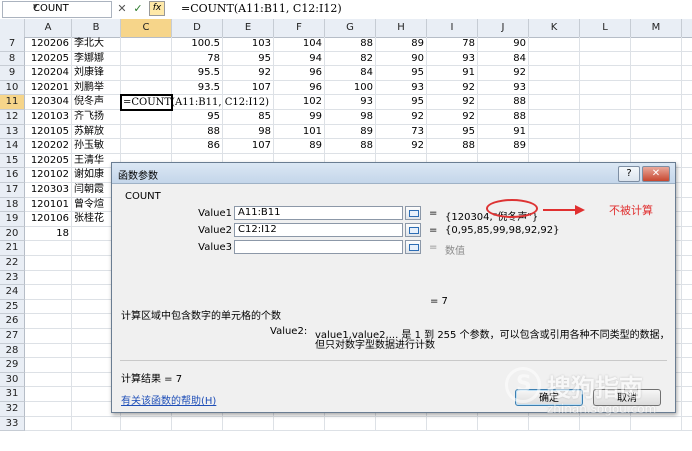 Image resolution: width=692 pixels, height=451 pixels. What do you see at coordinates (96, 44) in the screenshot?
I see `cell: 李北大` at bounding box center [96, 44].